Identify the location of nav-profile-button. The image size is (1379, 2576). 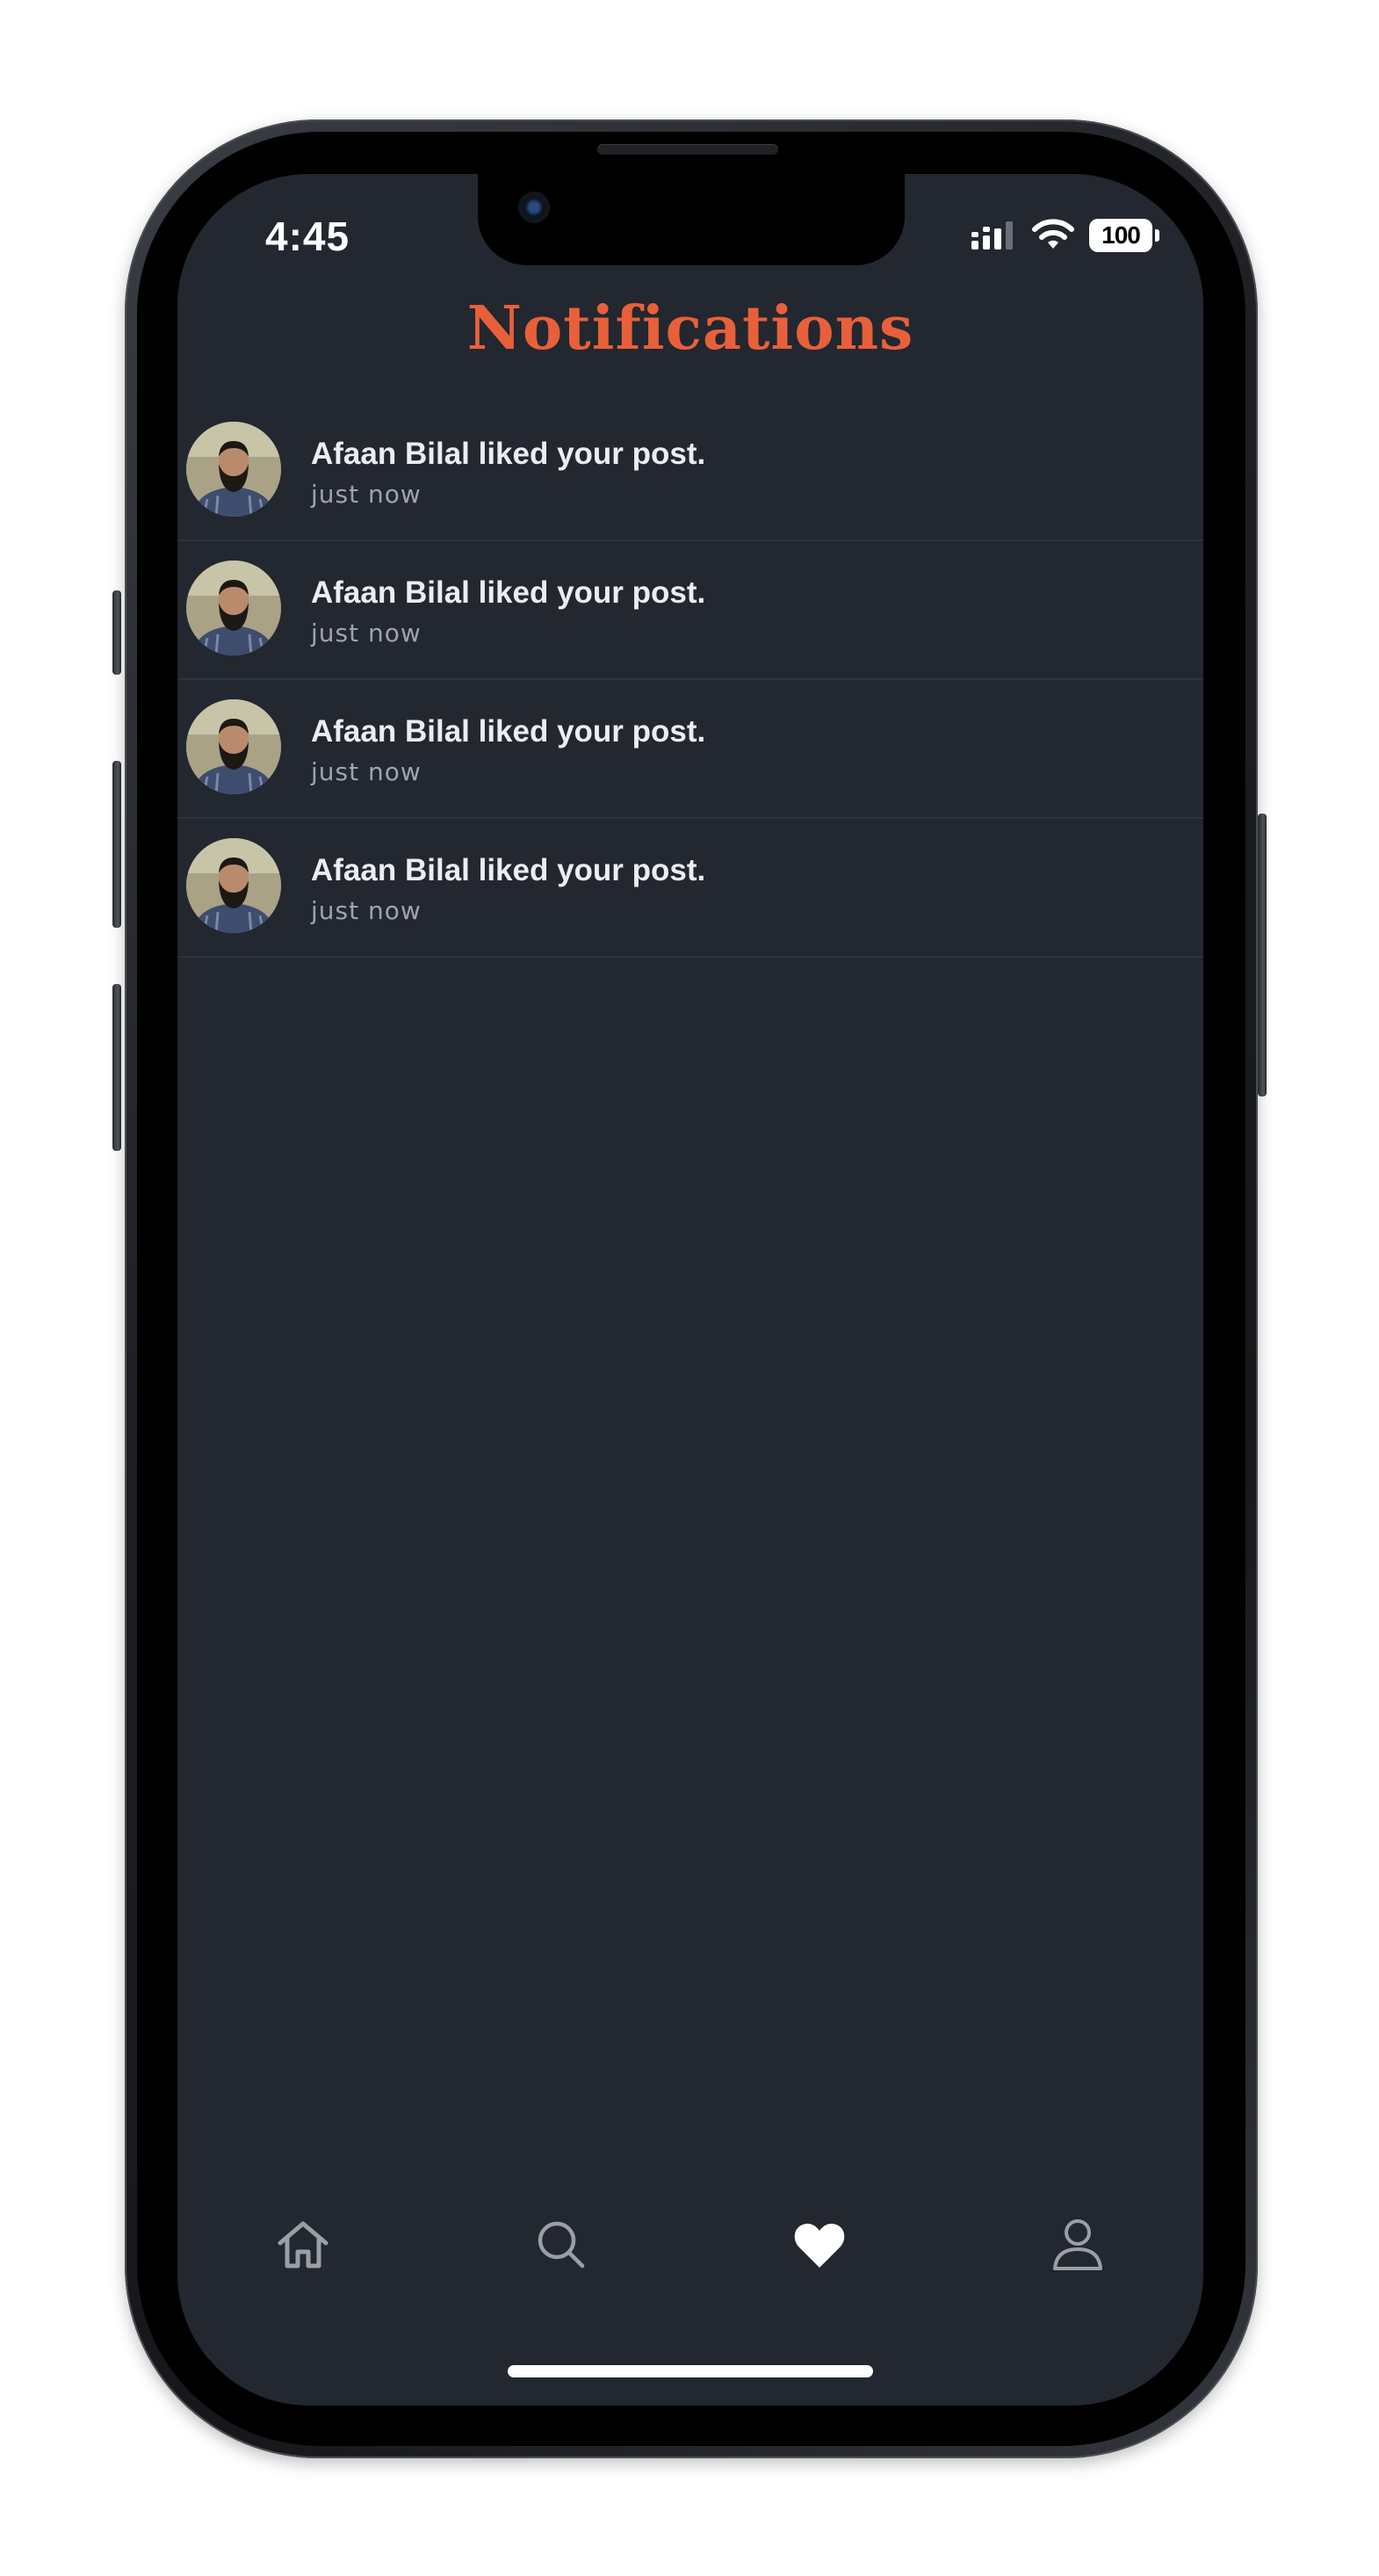
(1077, 2246).